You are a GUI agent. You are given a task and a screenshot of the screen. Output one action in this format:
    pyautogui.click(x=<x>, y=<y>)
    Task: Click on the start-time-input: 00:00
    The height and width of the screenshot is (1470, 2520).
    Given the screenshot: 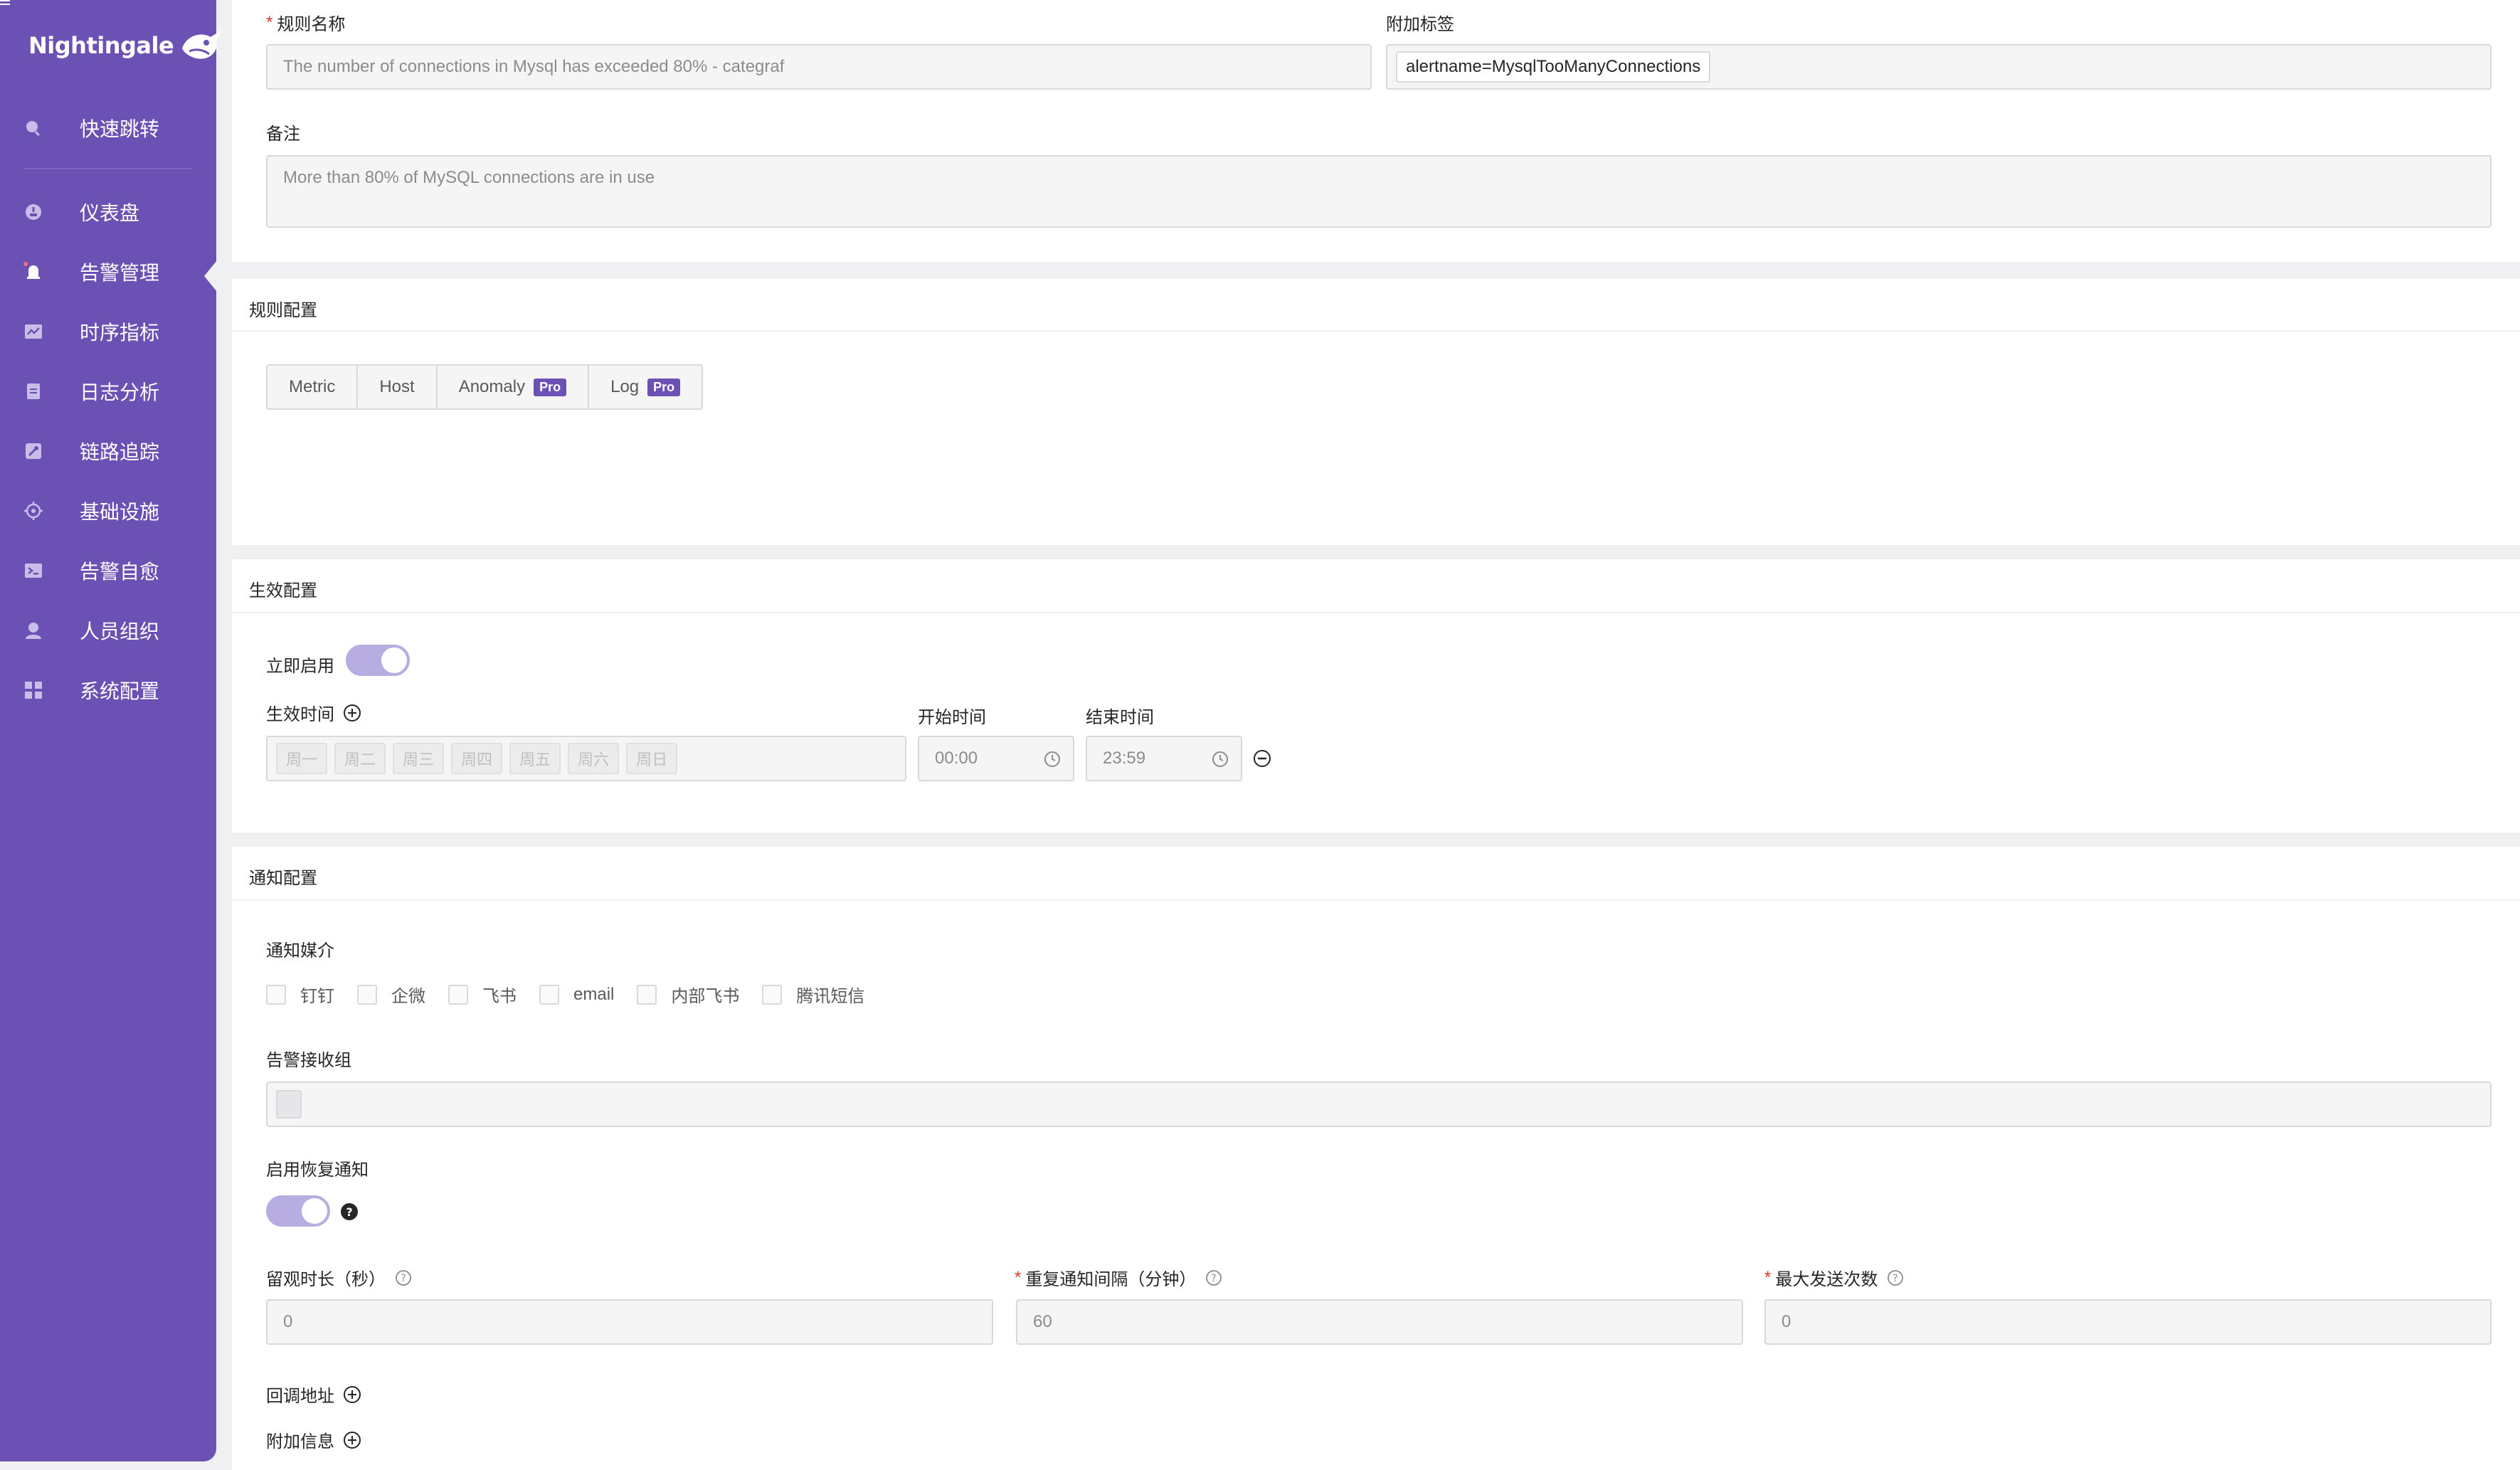 What is the action you would take?
    pyautogui.click(x=996, y=758)
    